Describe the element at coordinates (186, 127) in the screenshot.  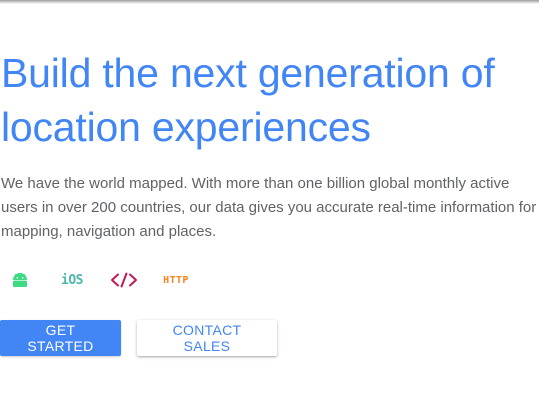
I see `headline-line-2: location experiences` at that location.